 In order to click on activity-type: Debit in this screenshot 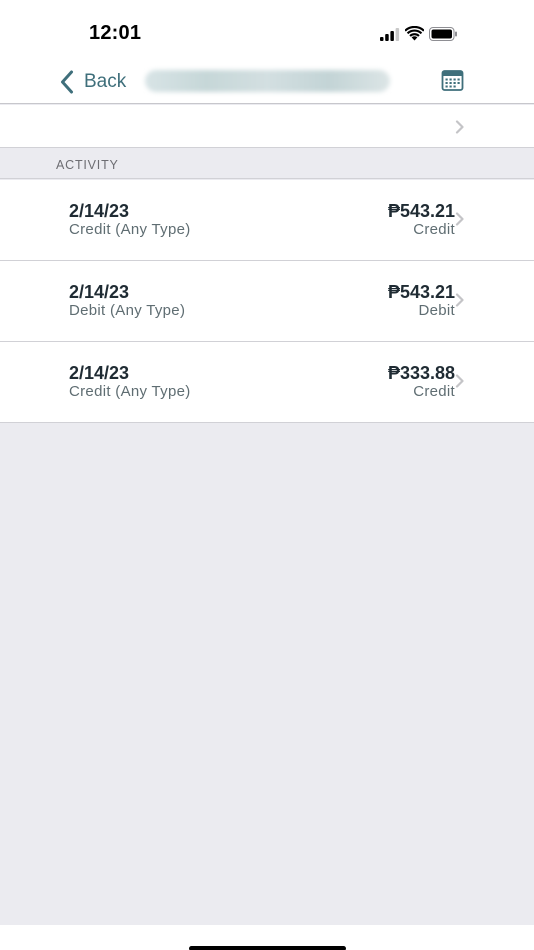, I will do `click(436, 310)`.